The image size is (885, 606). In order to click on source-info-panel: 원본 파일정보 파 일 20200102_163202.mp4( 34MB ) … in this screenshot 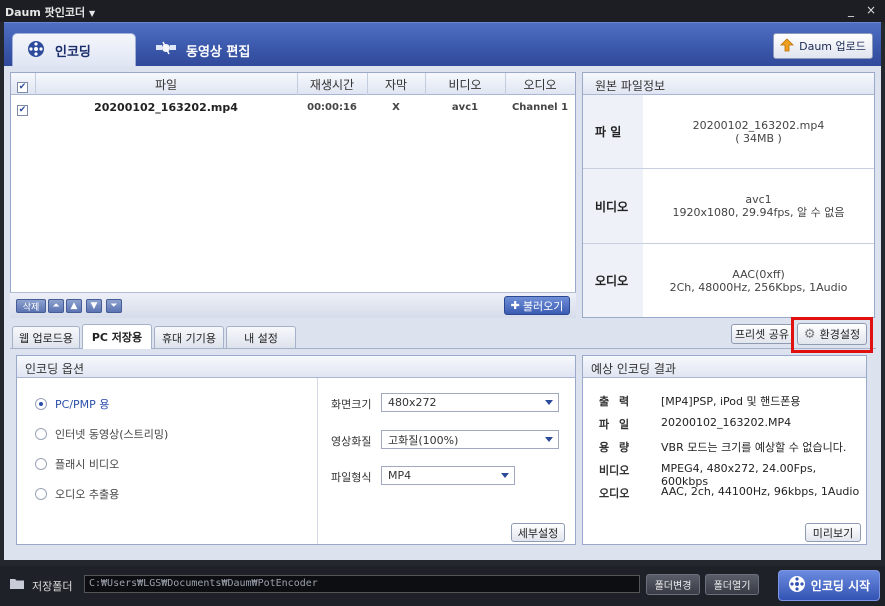, I will do `click(728, 195)`.